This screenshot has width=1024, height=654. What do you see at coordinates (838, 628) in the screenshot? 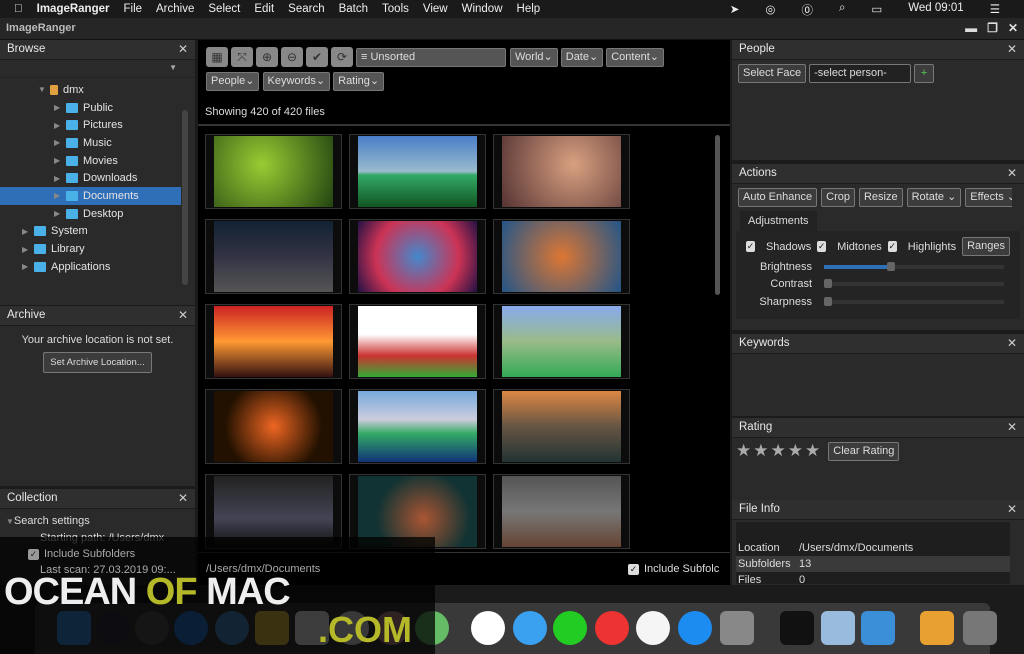
I see `preview-icon` at bounding box center [838, 628].